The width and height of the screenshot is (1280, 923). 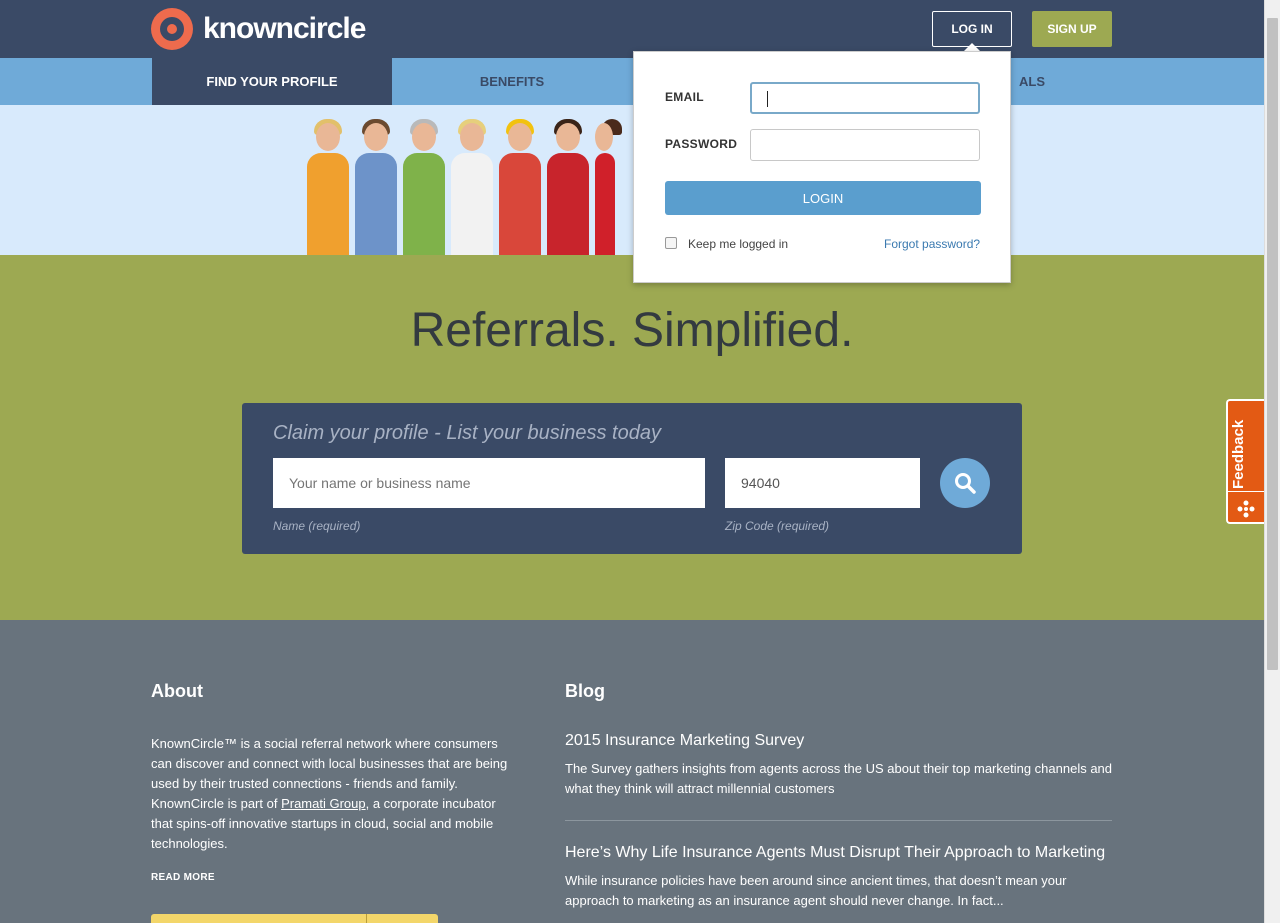 I want to click on pramati-group-link: Pramati Group, so click(x=323, y=803).